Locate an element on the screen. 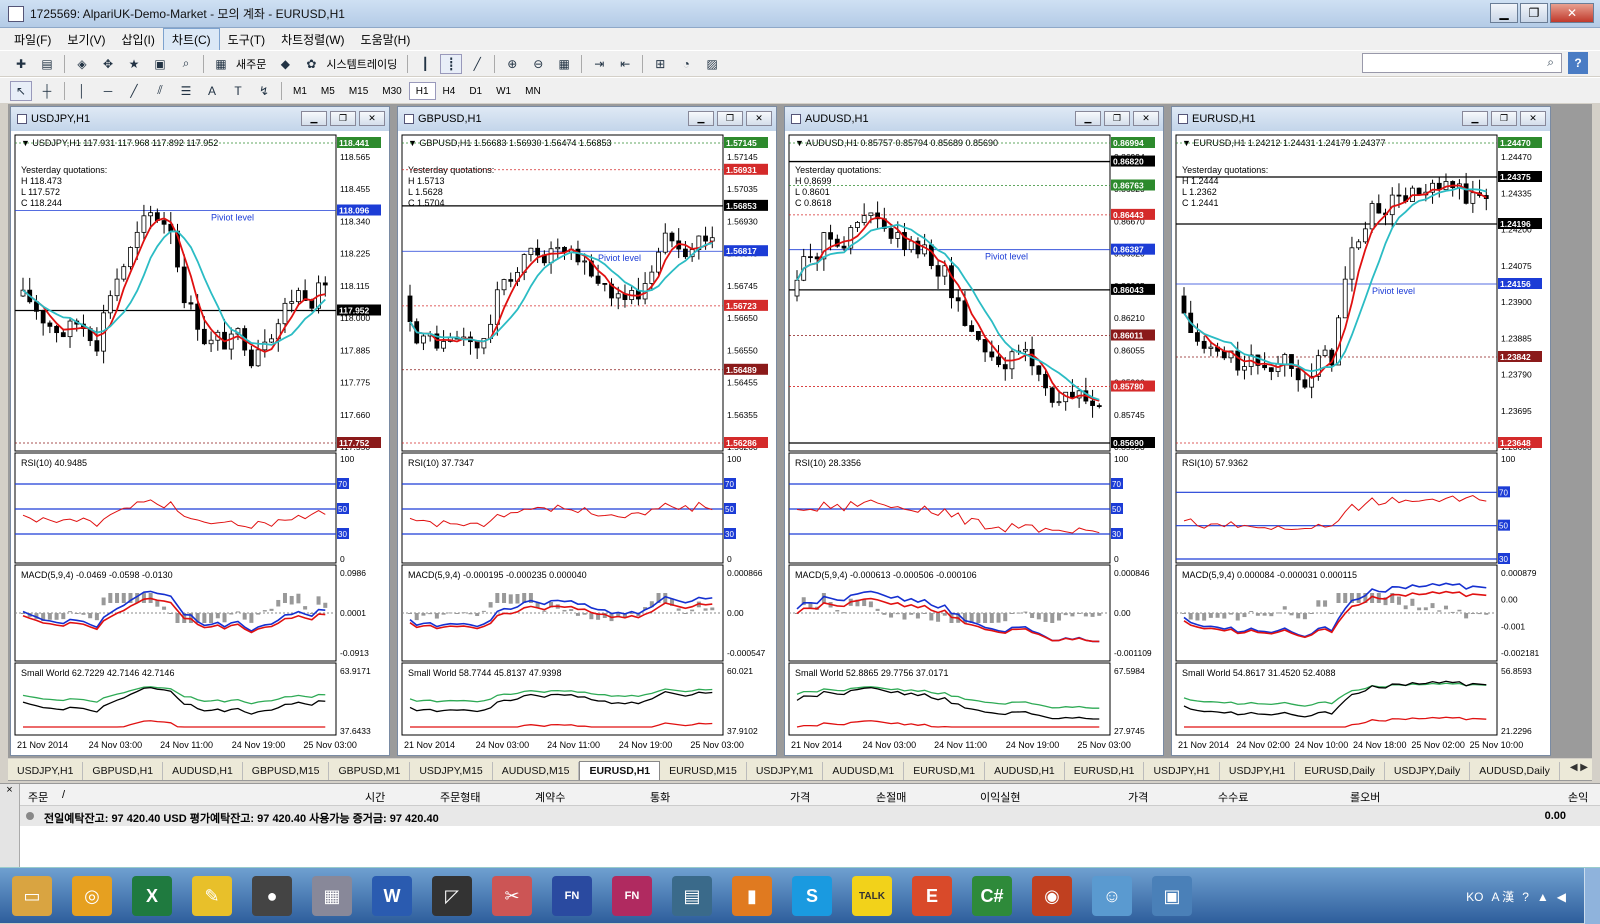  traffic-light-icon: ● is located at coordinates (272, 896).